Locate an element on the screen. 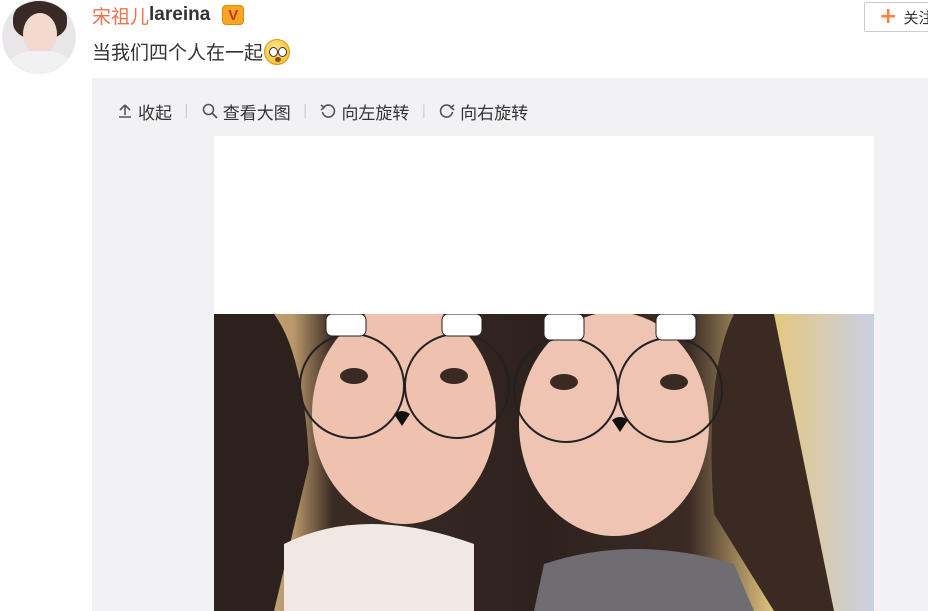 The image size is (928, 611). user-name-row: 宋祖儿 lareina V is located at coordinates (168, 15).